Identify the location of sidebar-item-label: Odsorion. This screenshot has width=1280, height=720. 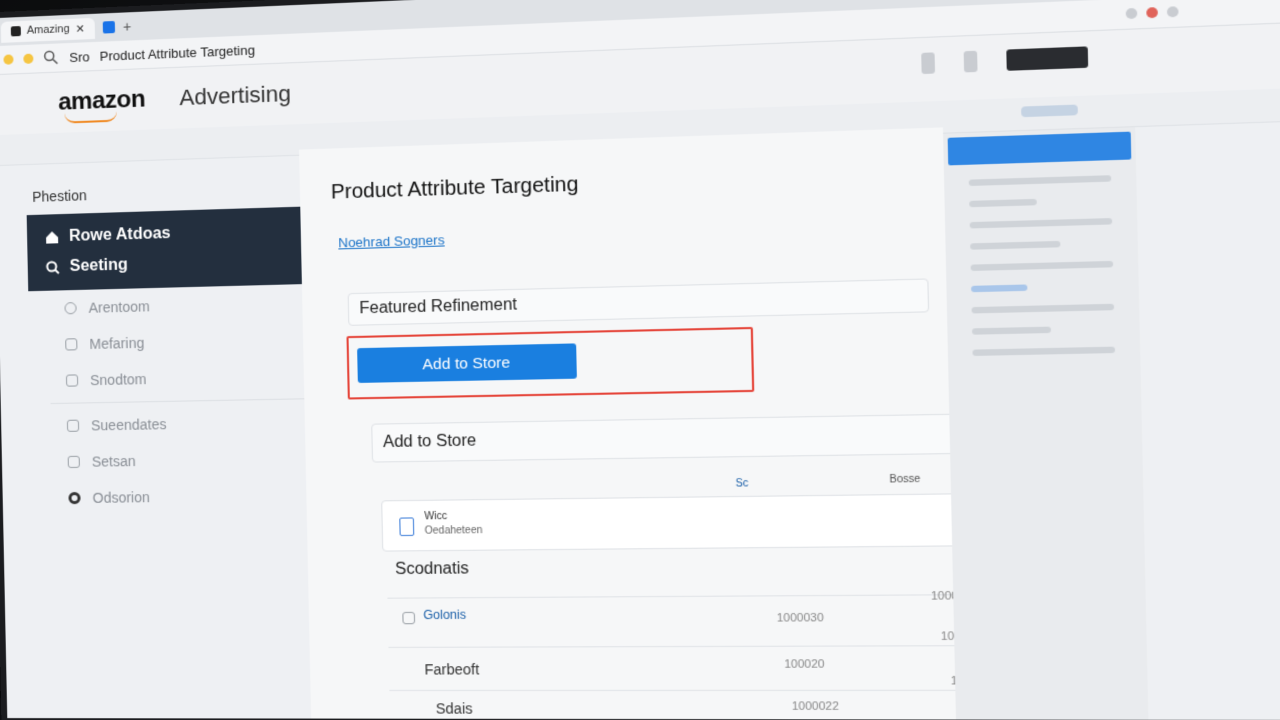
(121, 497).